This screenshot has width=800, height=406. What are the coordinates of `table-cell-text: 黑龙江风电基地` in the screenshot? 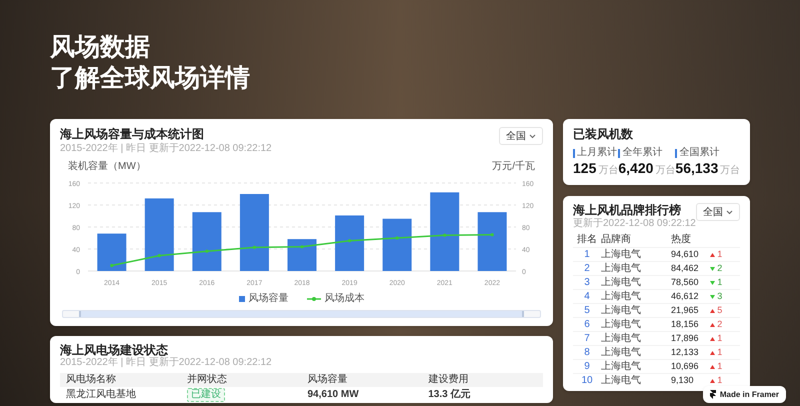 It's located at (101, 395).